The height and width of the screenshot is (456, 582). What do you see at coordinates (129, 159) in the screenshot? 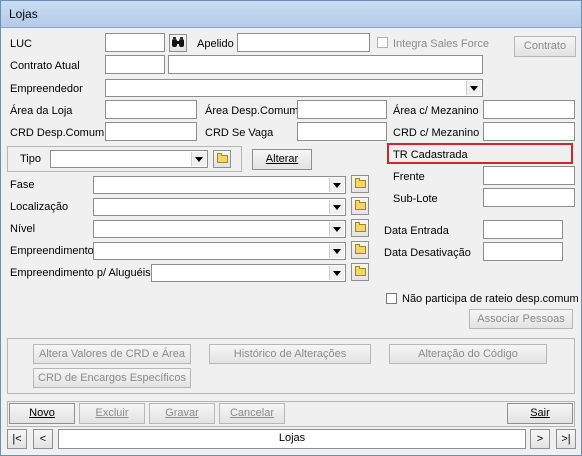
I see `tipo-select` at bounding box center [129, 159].